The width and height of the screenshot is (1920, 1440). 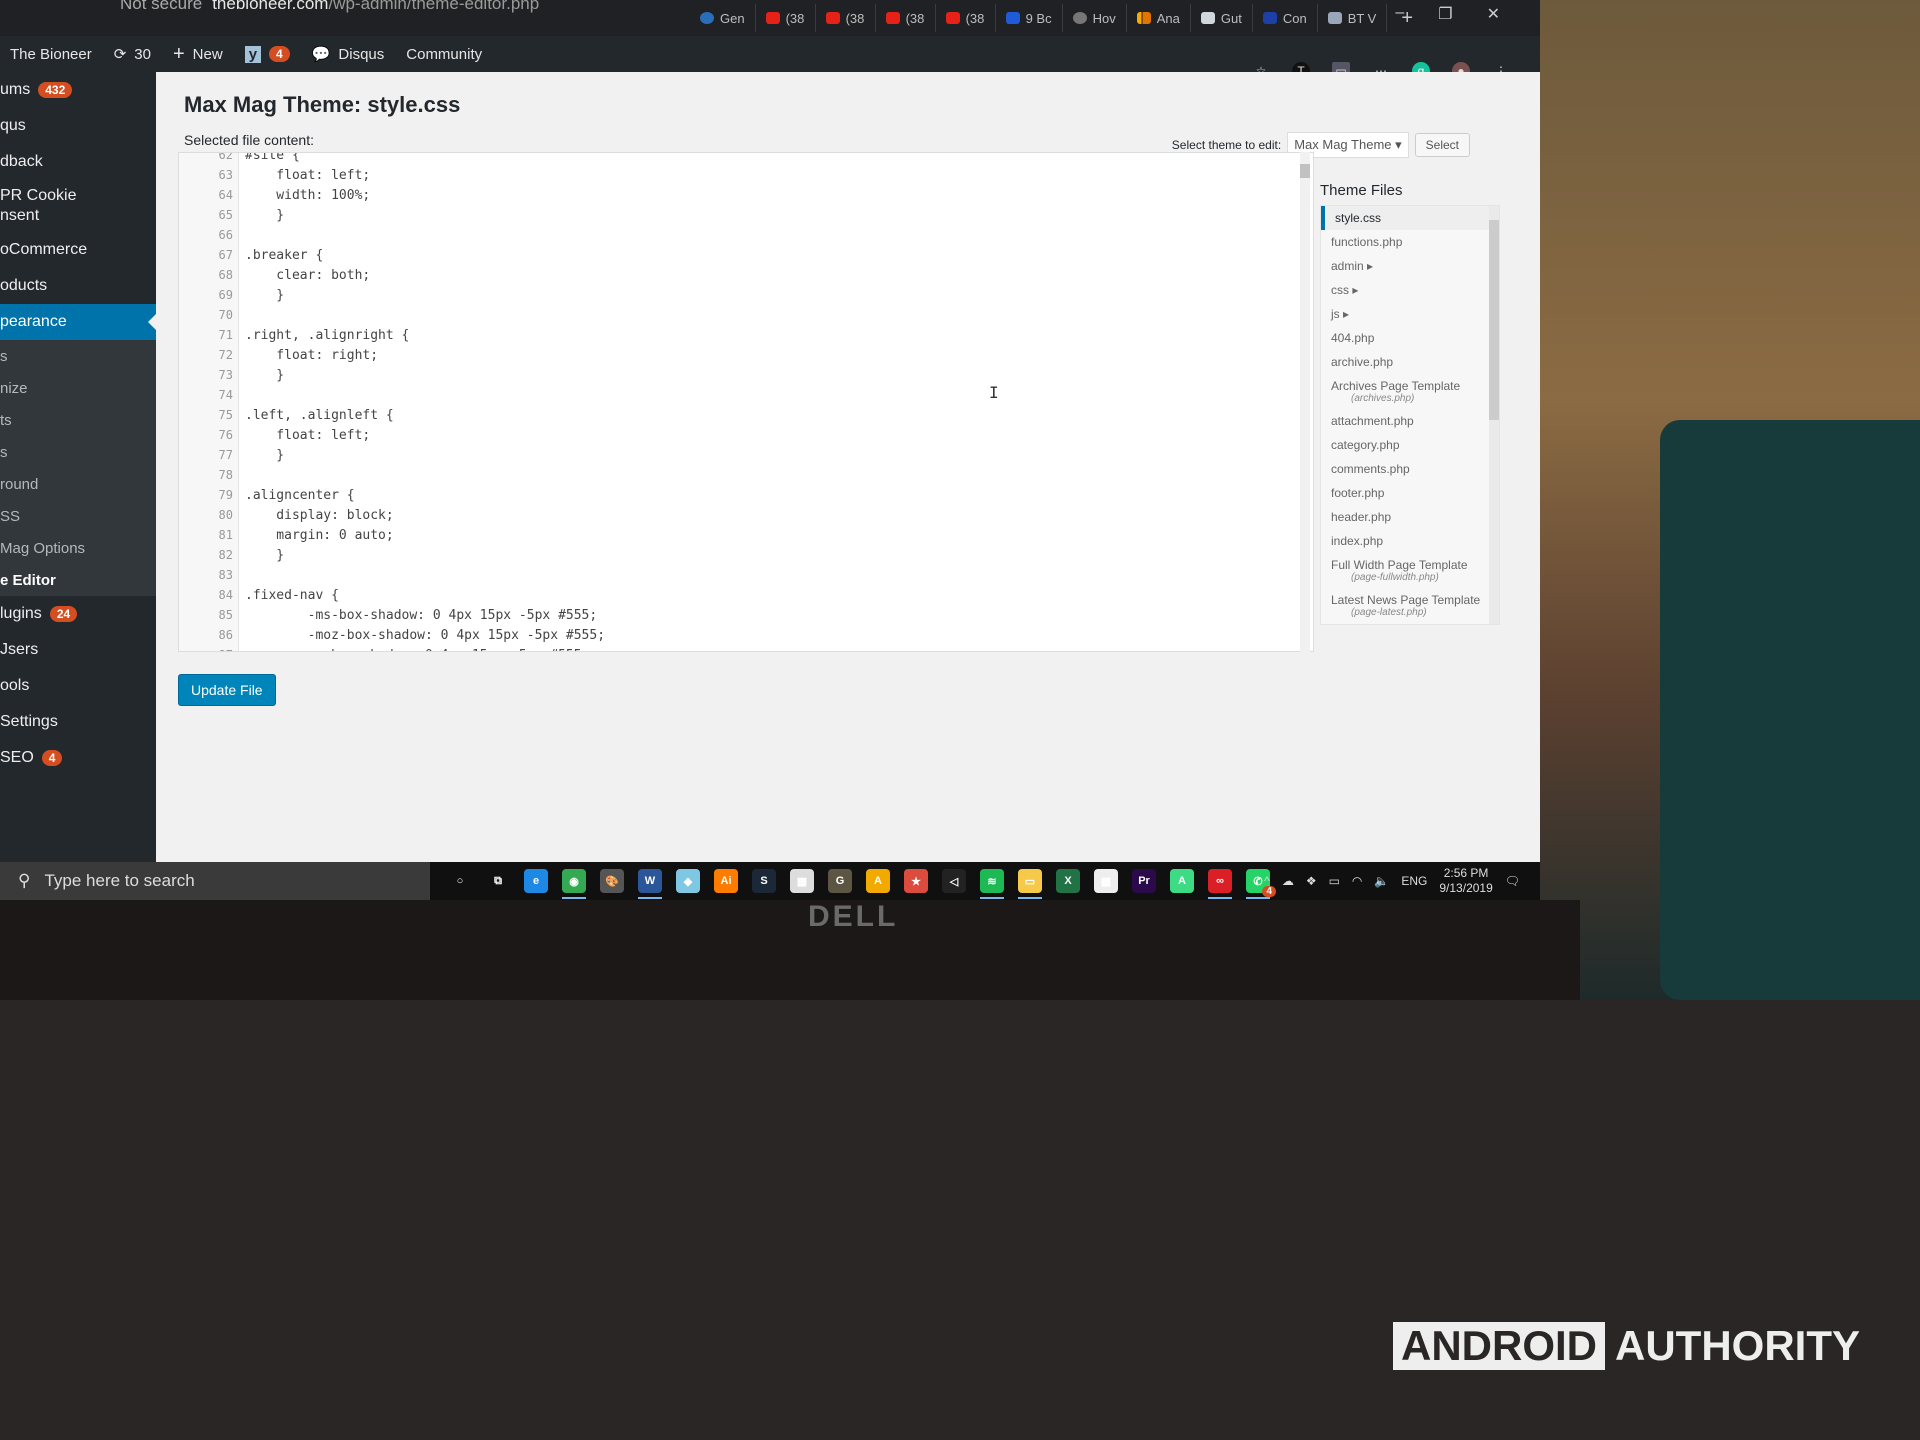 What do you see at coordinates (1381, 881) in the screenshot?
I see `volume-icon: 🔈` at bounding box center [1381, 881].